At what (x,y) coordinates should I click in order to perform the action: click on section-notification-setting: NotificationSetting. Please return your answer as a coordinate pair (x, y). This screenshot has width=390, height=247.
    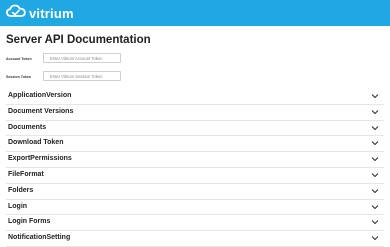
    Looking at the image, I should click on (195, 239).